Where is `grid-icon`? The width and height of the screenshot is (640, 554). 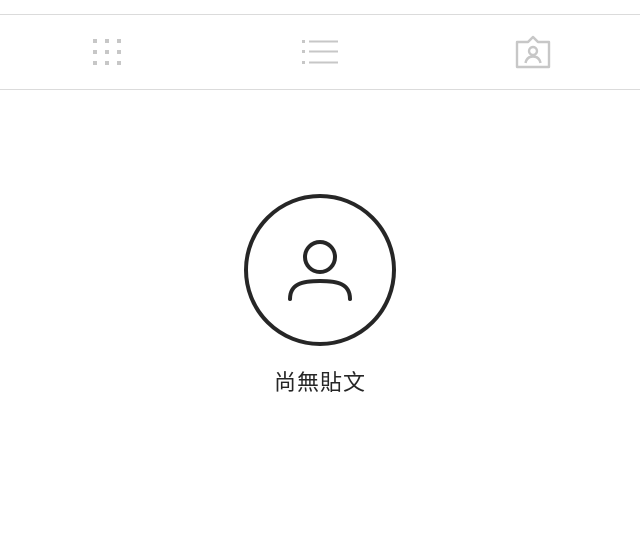 grid-icon is located at coordinates (107, 52).